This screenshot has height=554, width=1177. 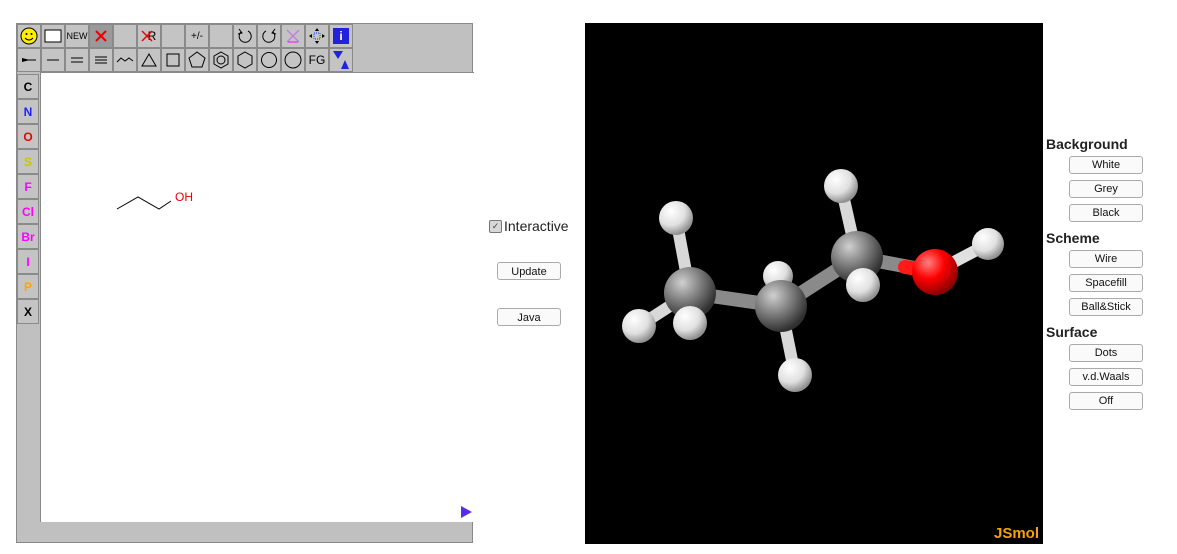 I want to click on info-button: i, so click(x=341, y=36).